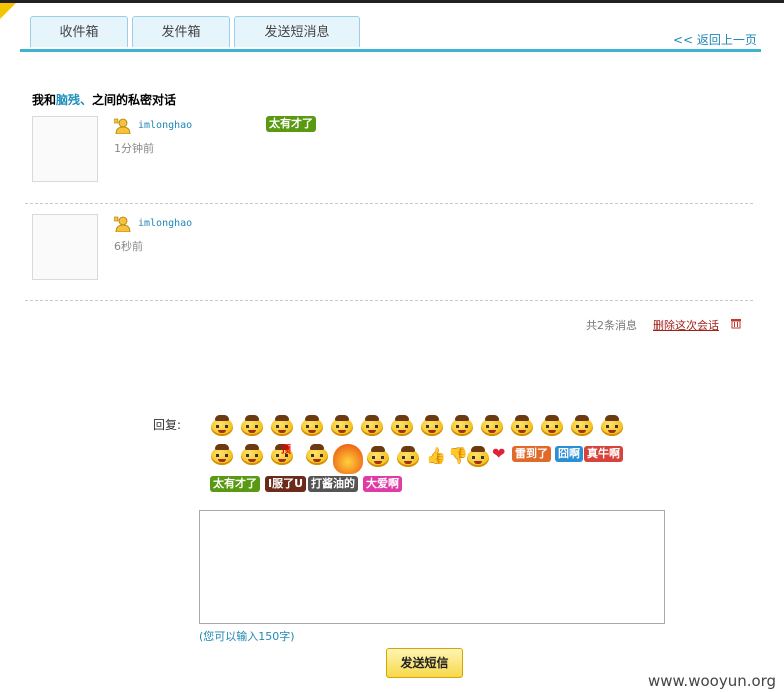 Image resolution: width=784 pixels, height=692 pixels. I want to click on tab-underline, so click(390, 50).